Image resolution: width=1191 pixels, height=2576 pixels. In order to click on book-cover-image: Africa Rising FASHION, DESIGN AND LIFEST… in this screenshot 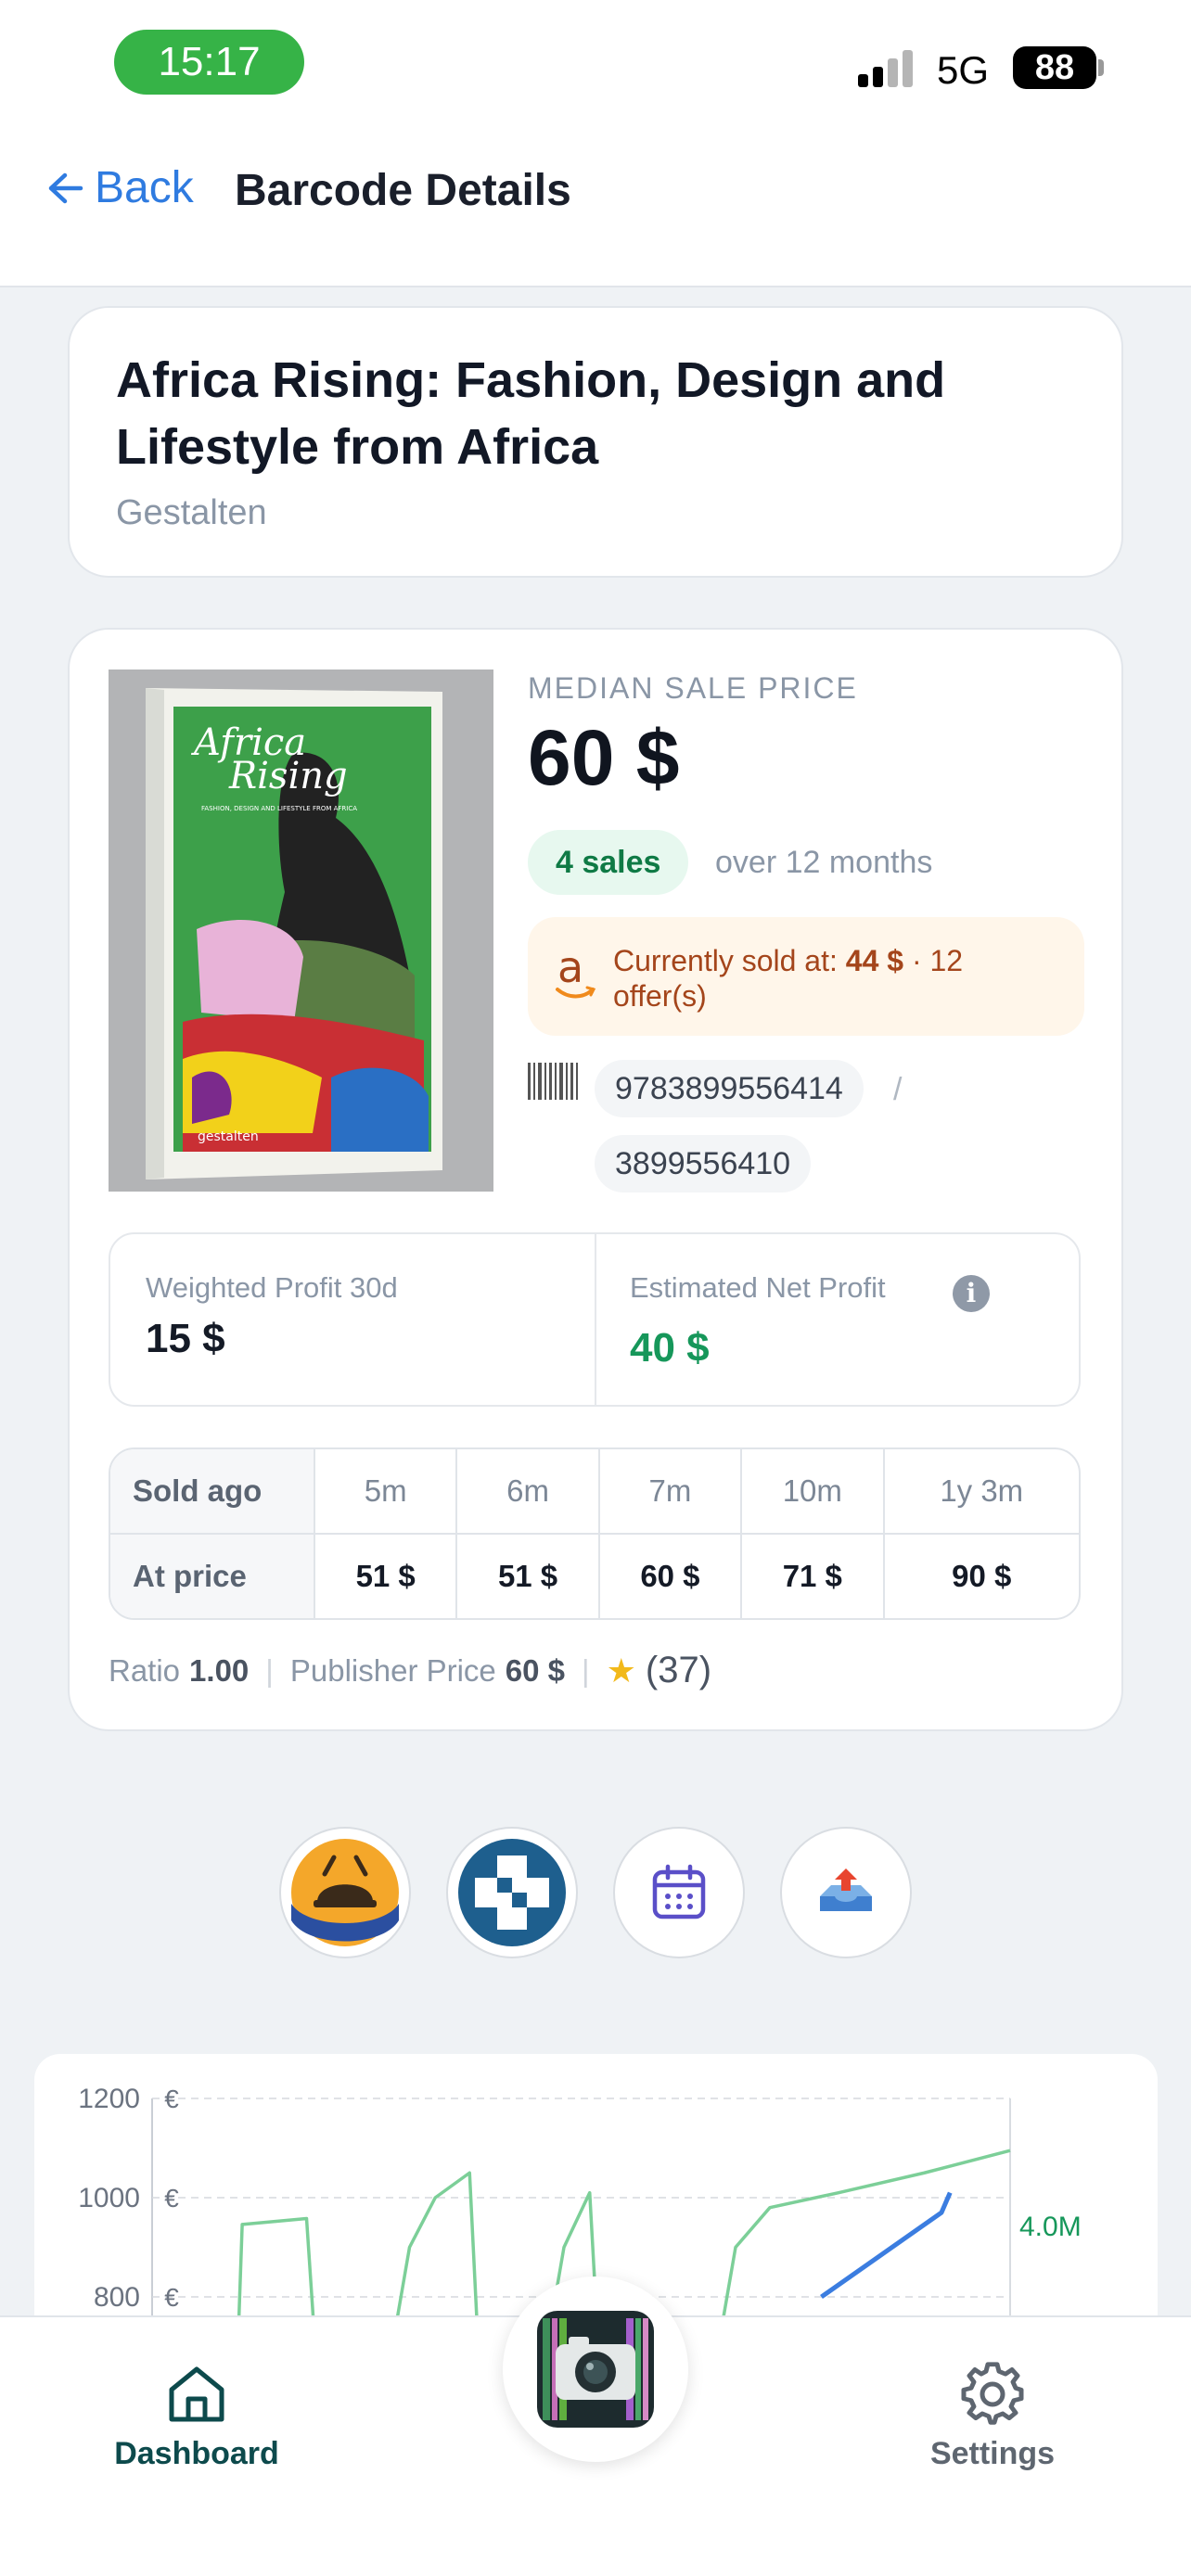, I will do `click(301, 931)`.